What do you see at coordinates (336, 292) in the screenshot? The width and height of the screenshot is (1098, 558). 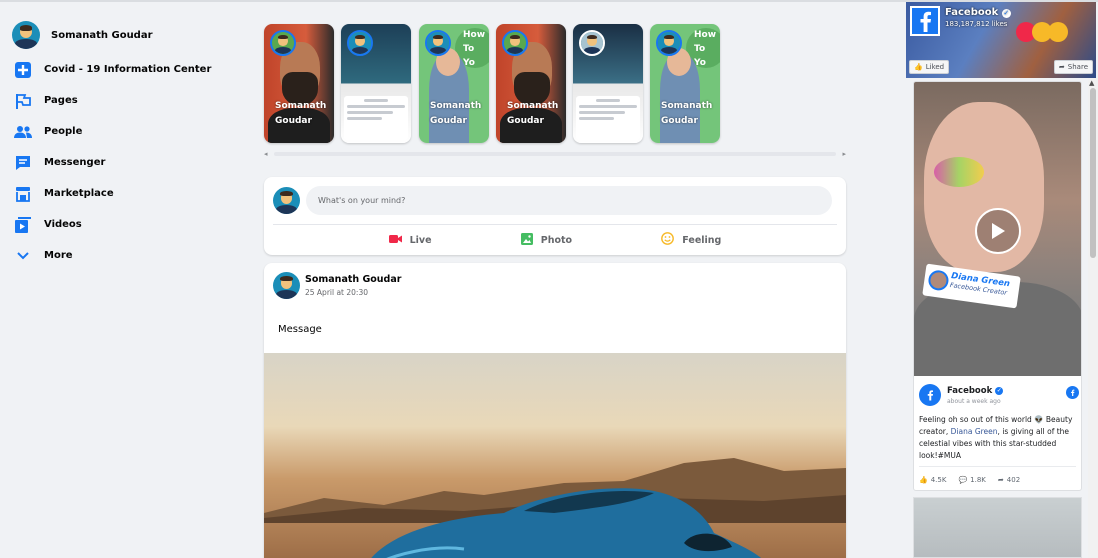 I see `post-timestamp: 25 April at 20:30` at bounding box center [336, 292].